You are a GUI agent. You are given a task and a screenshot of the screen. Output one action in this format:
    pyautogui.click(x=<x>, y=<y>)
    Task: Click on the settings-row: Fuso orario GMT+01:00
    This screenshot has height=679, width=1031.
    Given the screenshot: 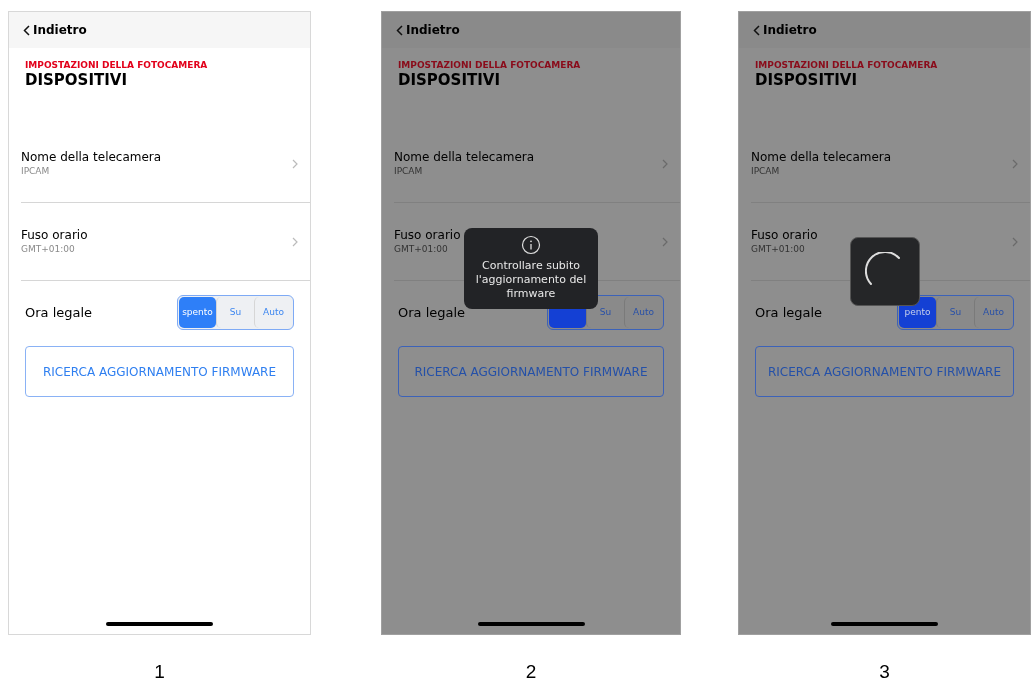 What is the action you would take?
    pyautogui.click(x=165, y=242)
    